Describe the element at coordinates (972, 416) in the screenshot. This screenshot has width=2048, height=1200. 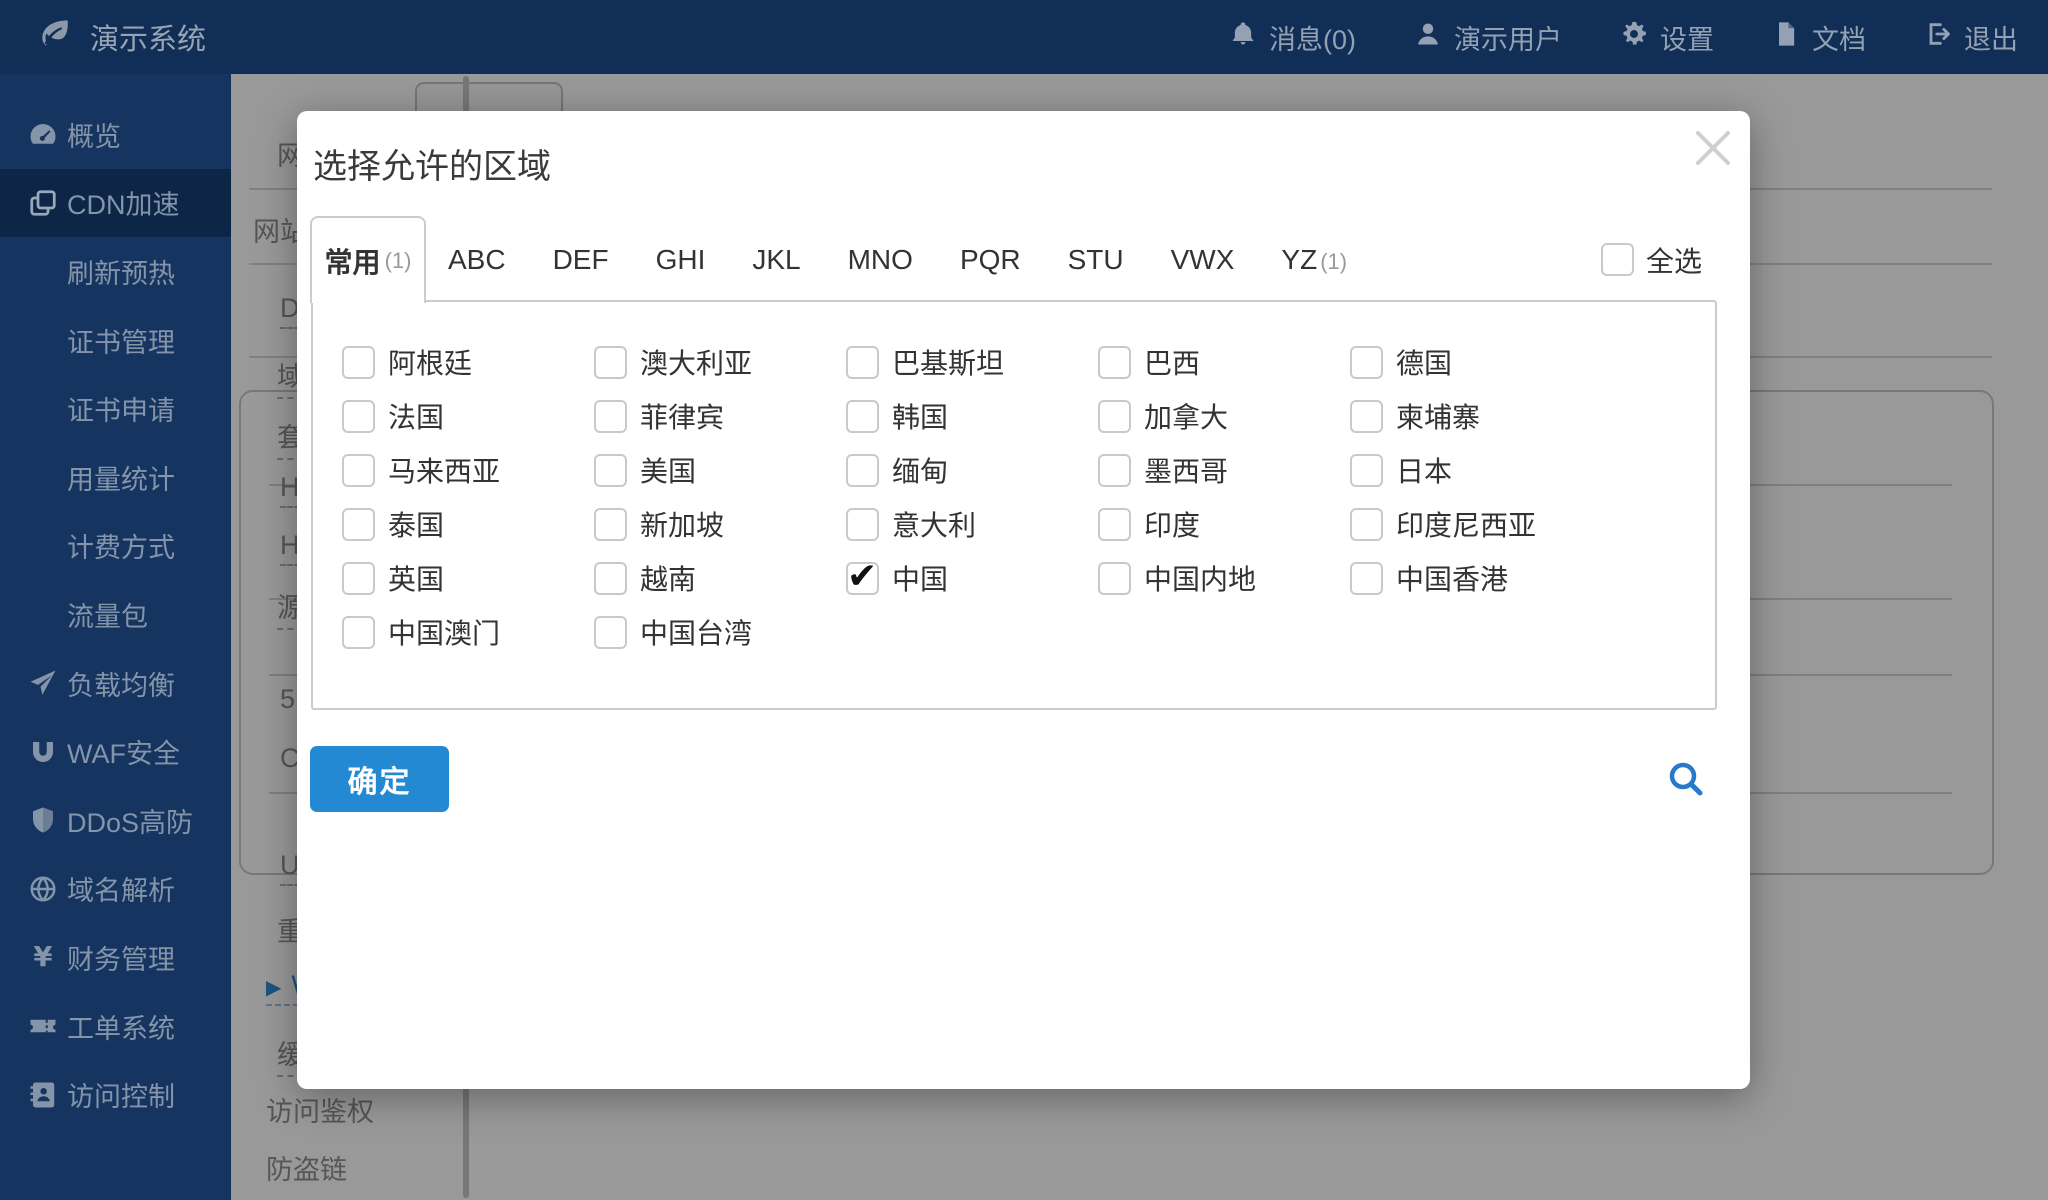
I see `region-checkbox-item: 韩国` at that location.